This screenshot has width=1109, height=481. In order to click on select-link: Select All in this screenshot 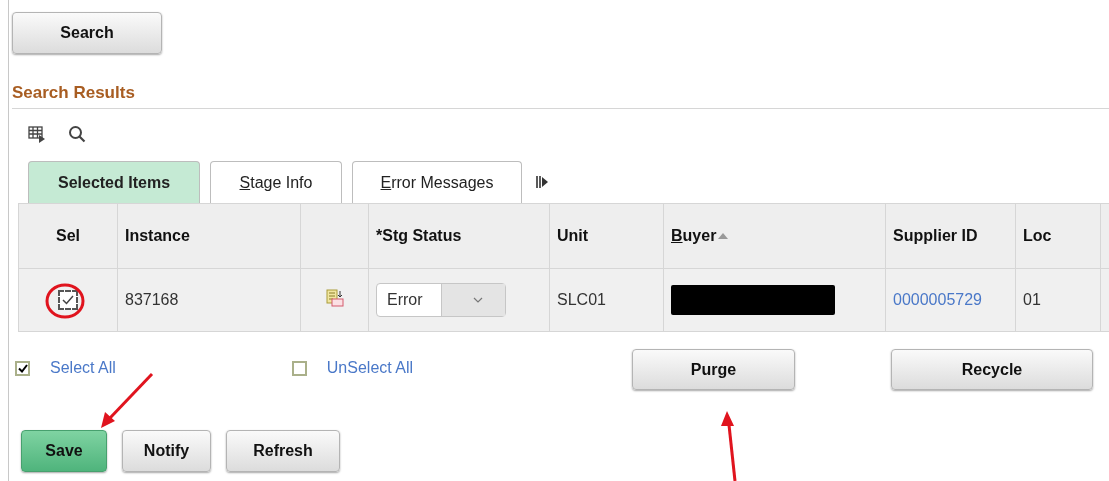, I will do `click(83, 368)`.